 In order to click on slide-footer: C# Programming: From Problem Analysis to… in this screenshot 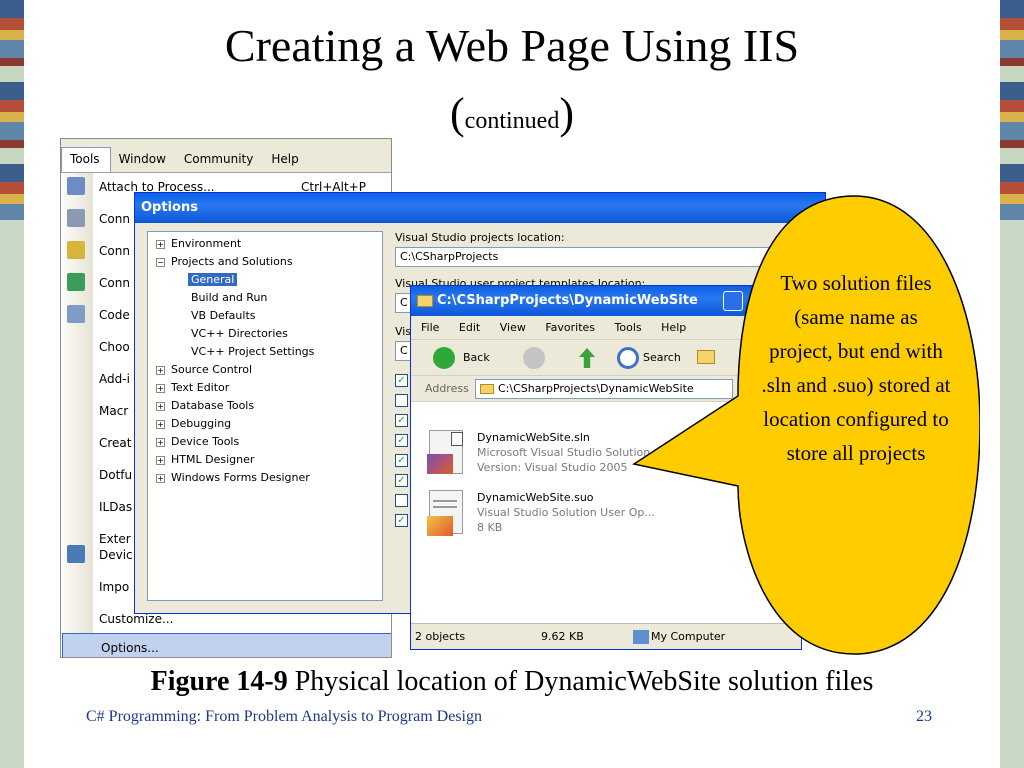, I will do `click(284, 716)`.